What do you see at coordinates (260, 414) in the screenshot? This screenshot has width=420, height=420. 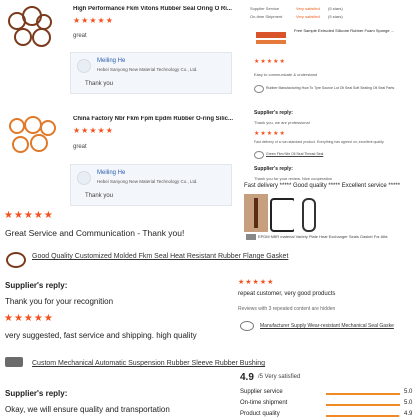 I see `summary-label: Product quality` at bounding box center [260, 414].